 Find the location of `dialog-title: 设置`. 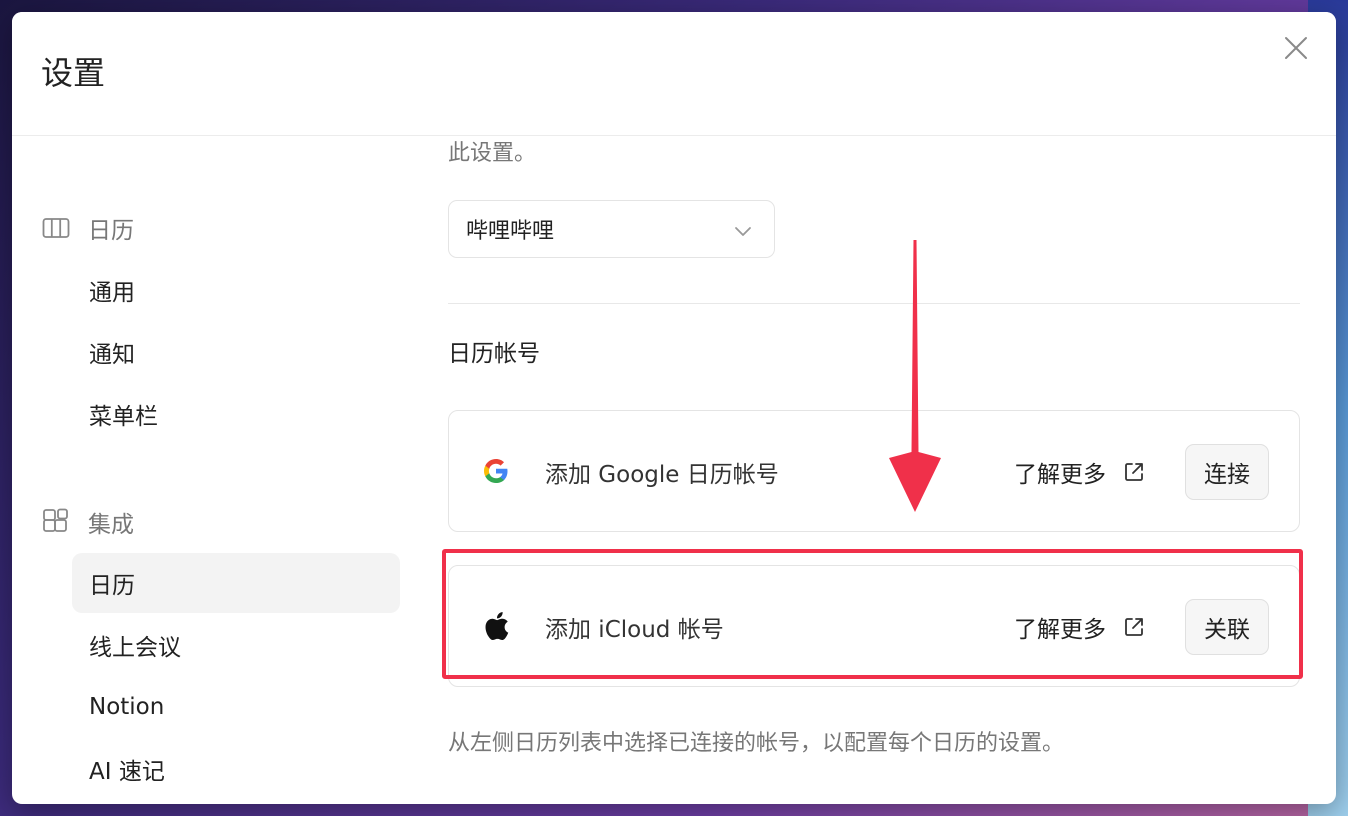

dialog-title: 设置 is located at coordinates (73, 73).